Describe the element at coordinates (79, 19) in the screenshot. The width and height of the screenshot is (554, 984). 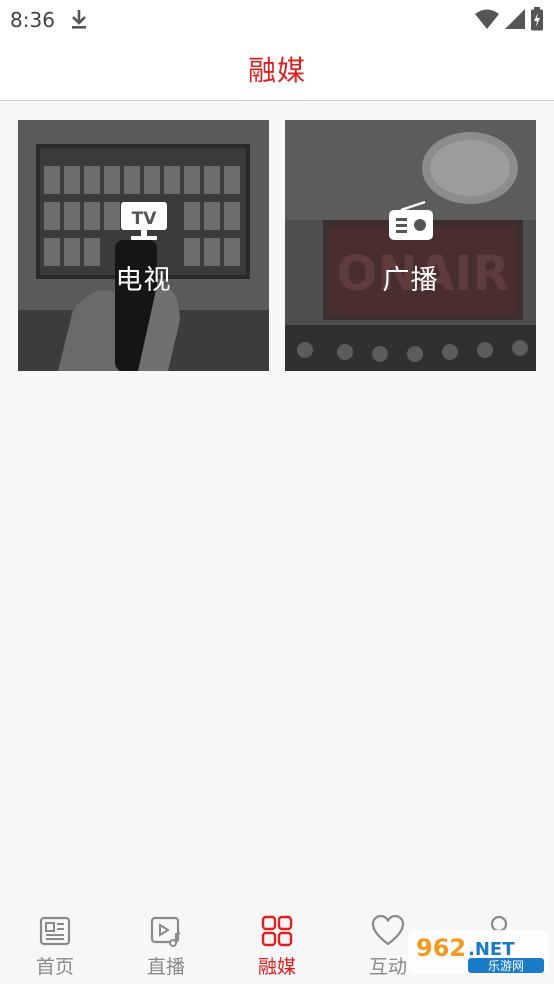
I see `download-icon` at that location.